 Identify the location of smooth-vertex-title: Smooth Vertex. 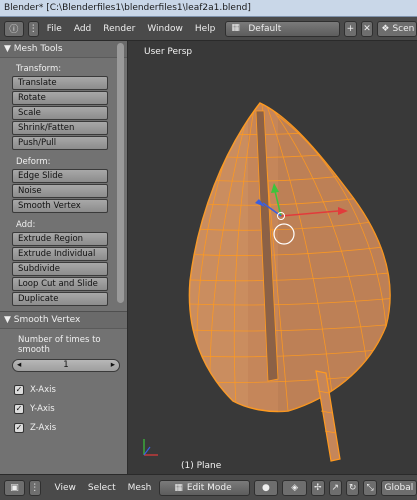
(47, 320).